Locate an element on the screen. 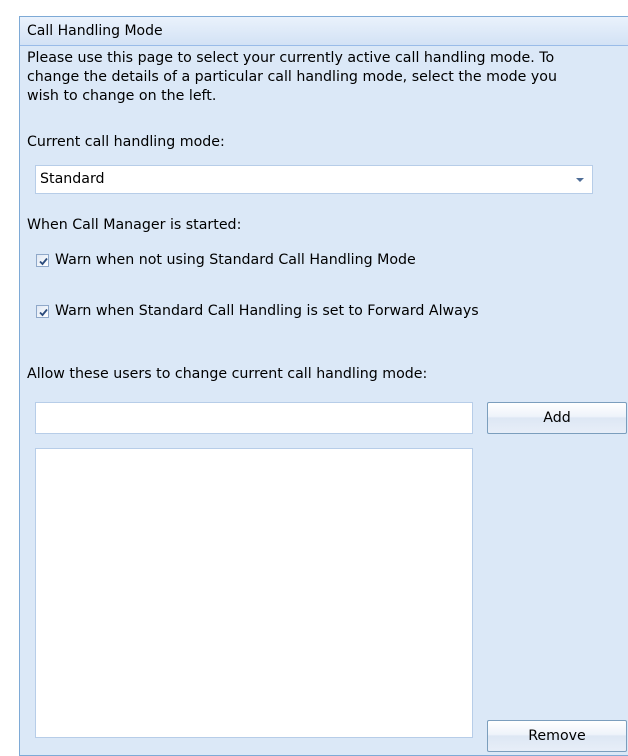  panel-title: Call Handling Mode is located at coordinates (95, 31).